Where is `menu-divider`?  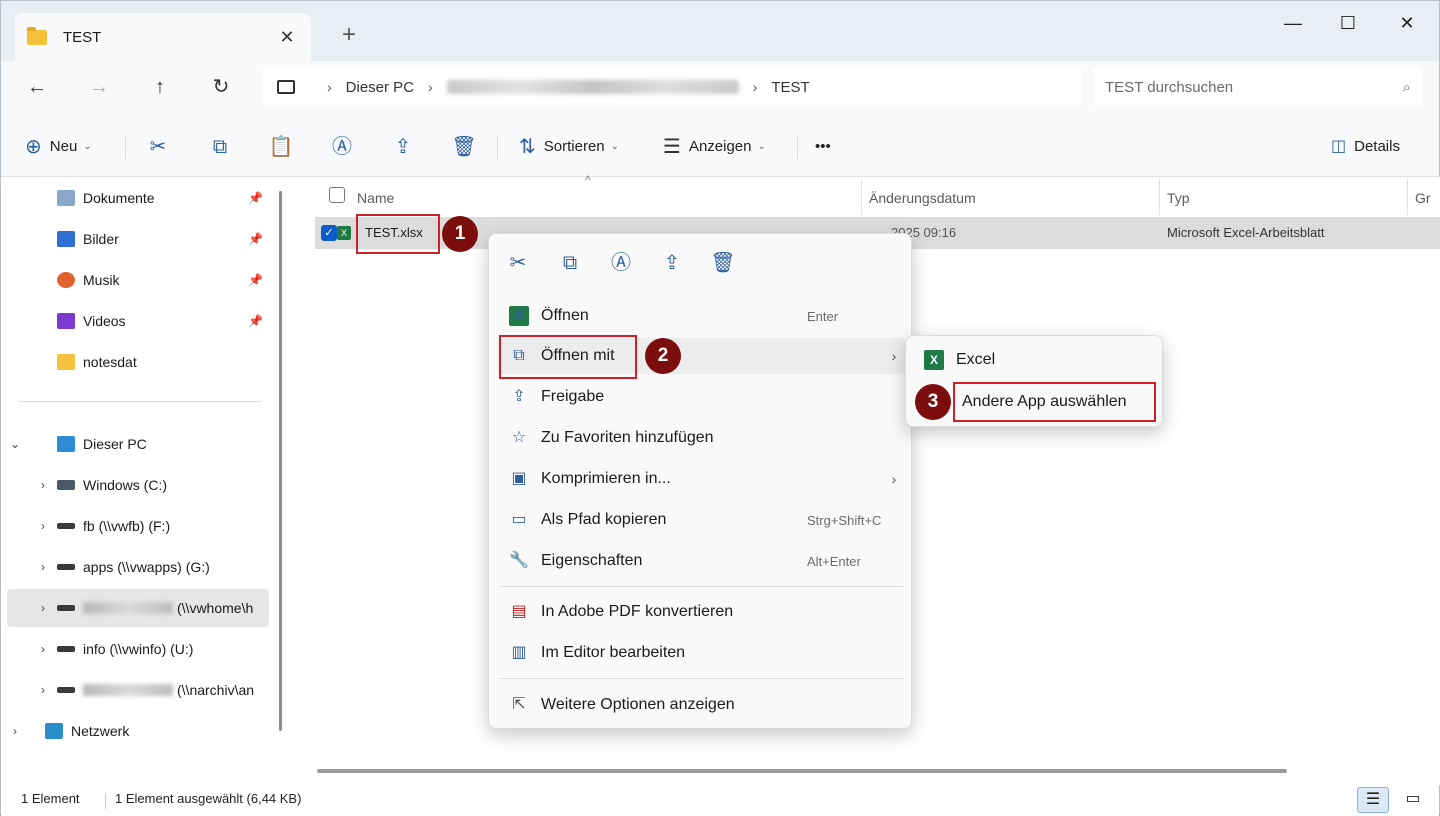
menu-divider is located at coordinates (701, 586).